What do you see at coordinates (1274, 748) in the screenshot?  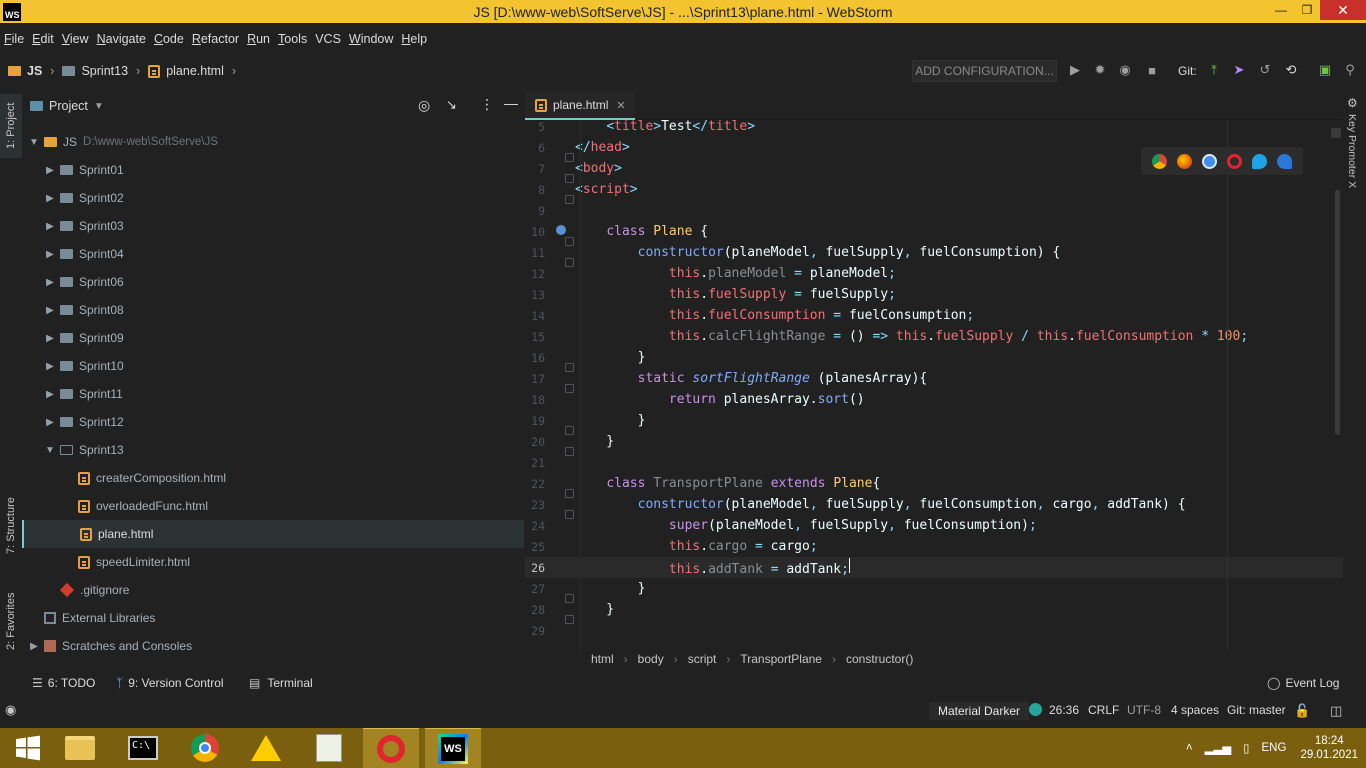 I see `input-language: ENG` at bounding box center [1274, 748].